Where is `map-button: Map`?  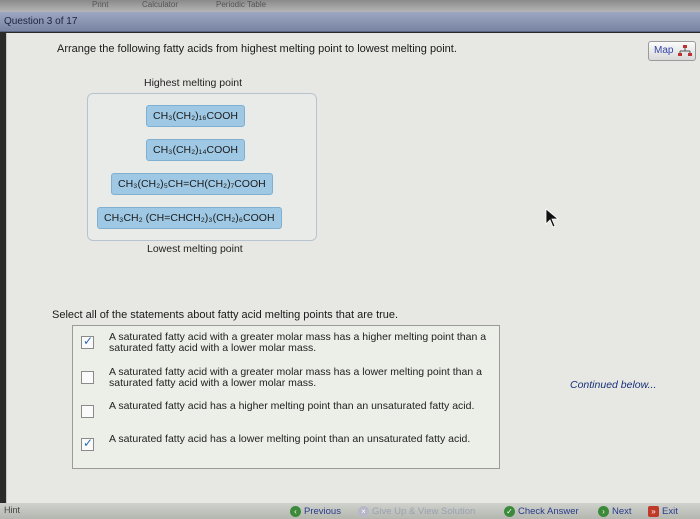 map-button: Map is located at coordinates (672, 51).